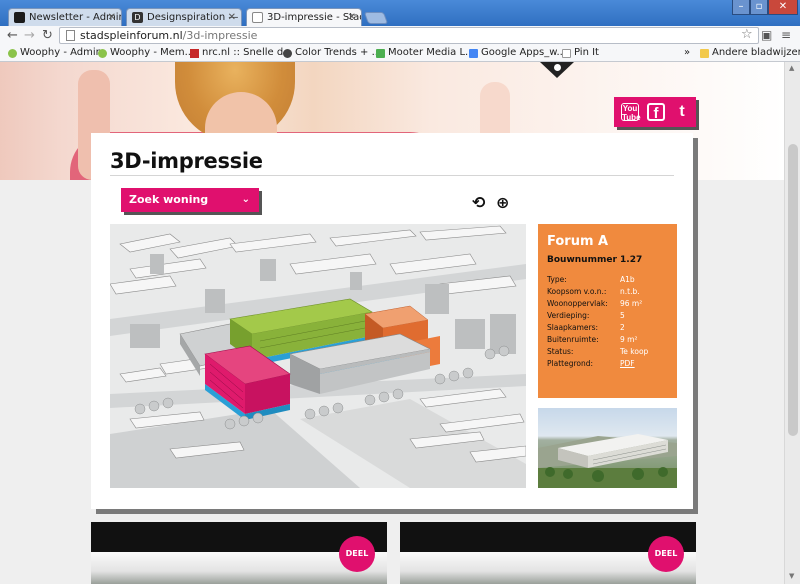  What do you see at coordinates (591, 279) in the screenshot?
I see `info-row: Type: A1b` at bounding box center [591, 279].